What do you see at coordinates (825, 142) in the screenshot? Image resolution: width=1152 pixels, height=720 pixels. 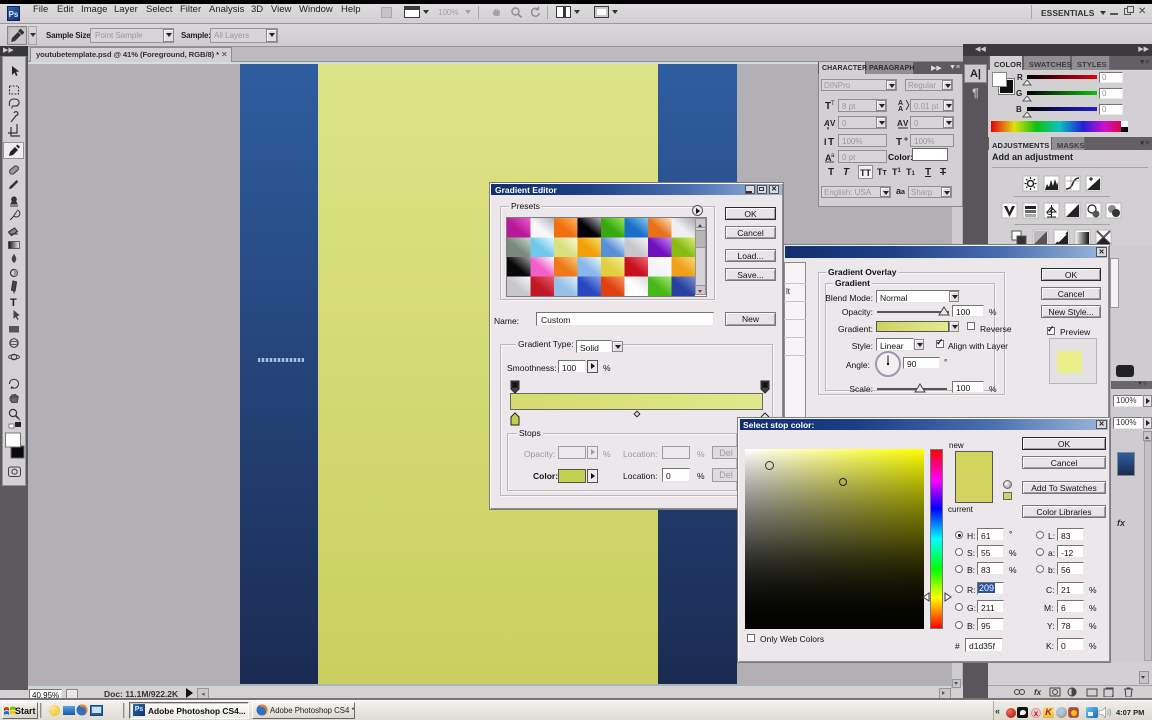 I see `svg-text: I` at bounding box center [825, 142].